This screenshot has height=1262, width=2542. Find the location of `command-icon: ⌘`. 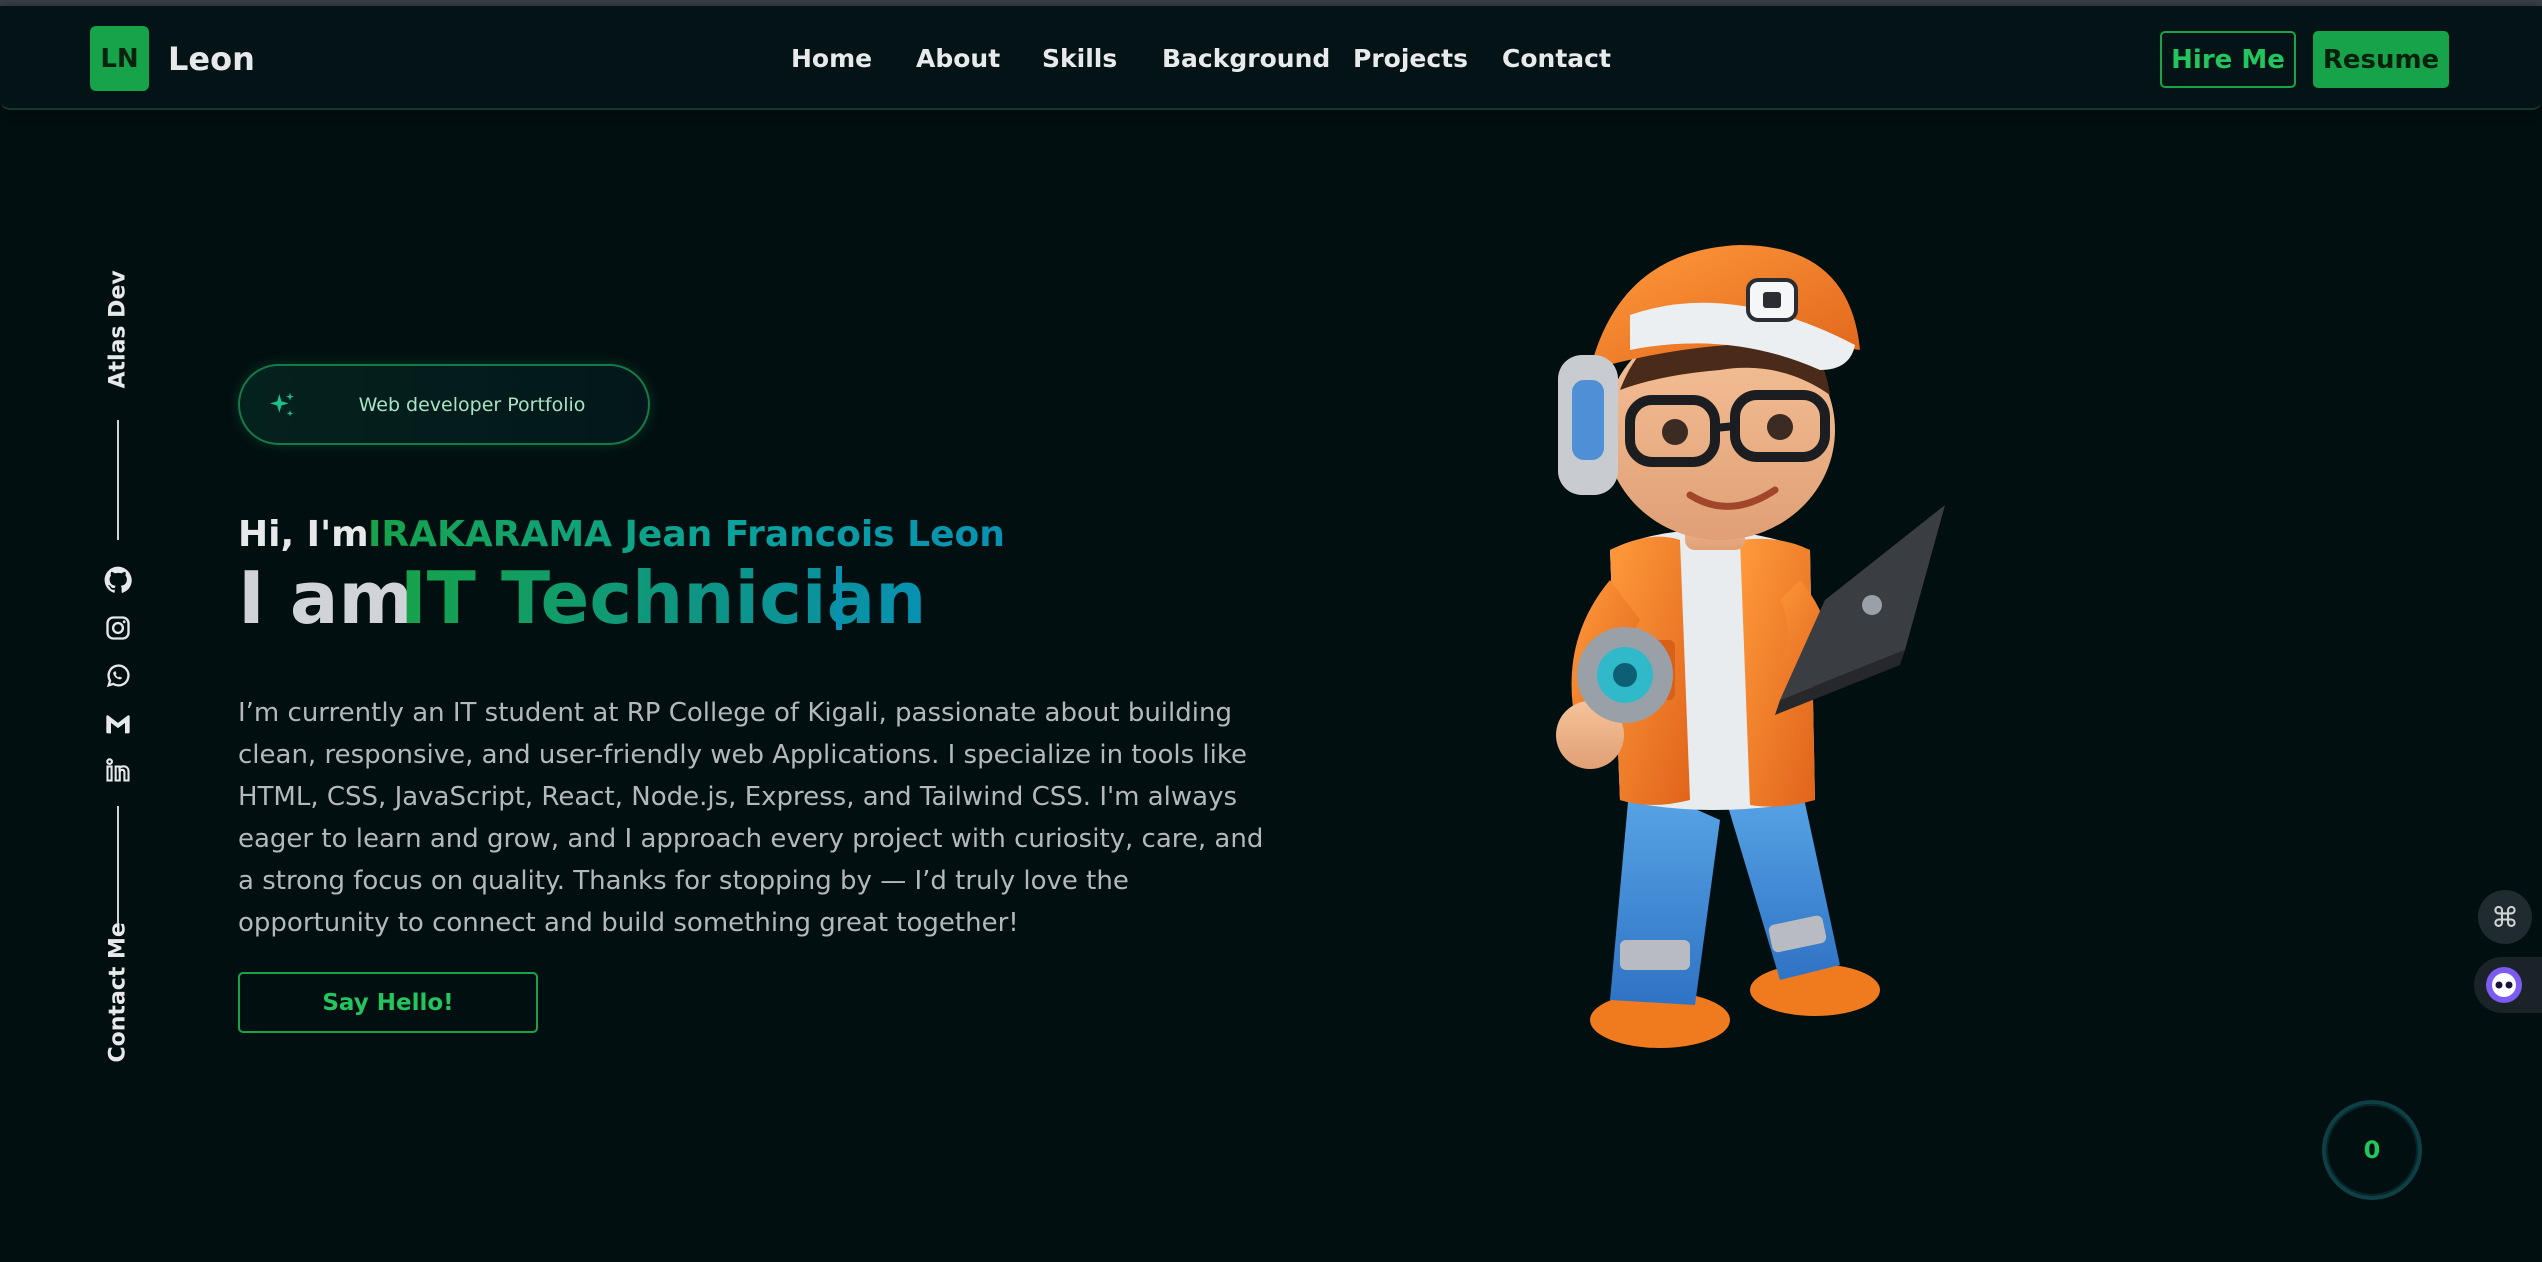

command-icon: ⌘ is located at coordinates (2505, 917).